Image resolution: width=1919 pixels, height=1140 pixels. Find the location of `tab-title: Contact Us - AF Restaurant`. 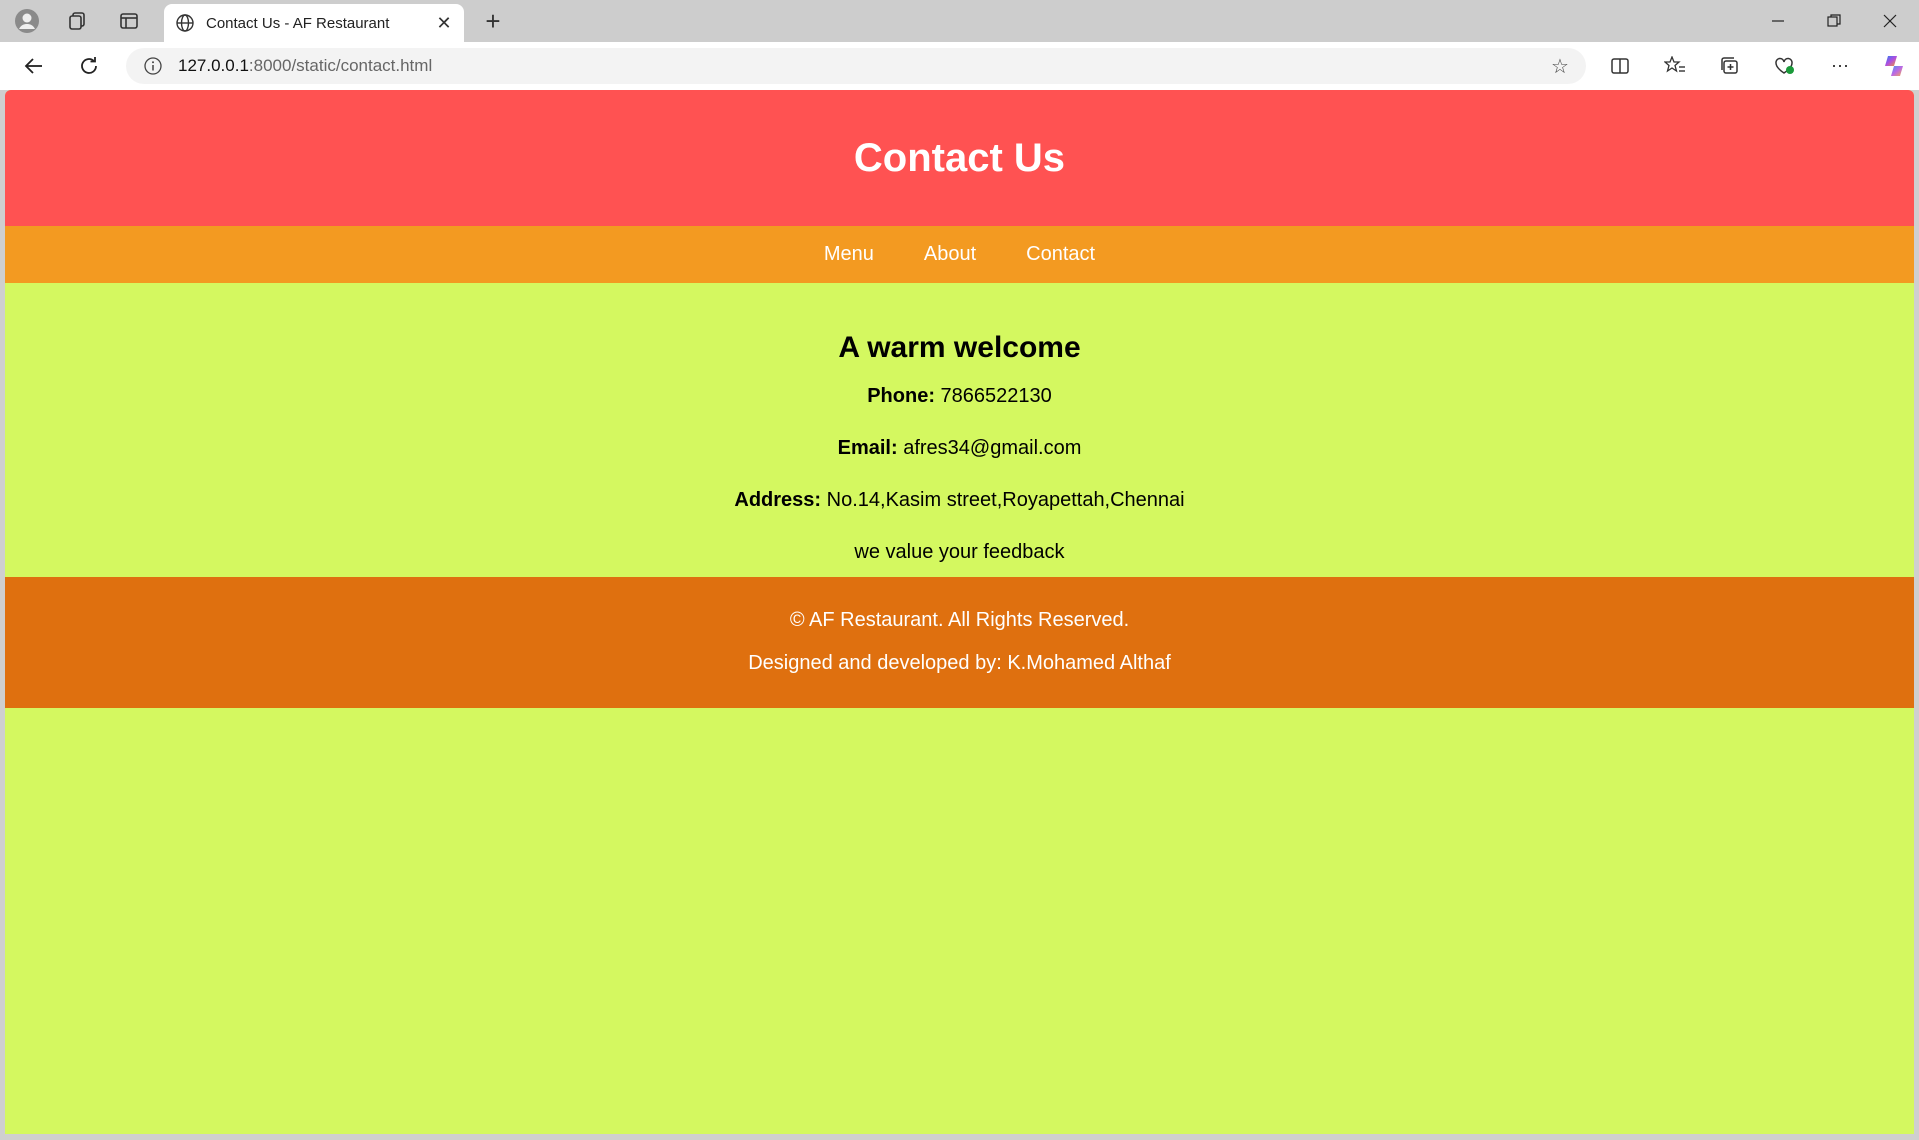

tab-title: Contact Us - AF Restaurant is located at coordinates (298, 23).